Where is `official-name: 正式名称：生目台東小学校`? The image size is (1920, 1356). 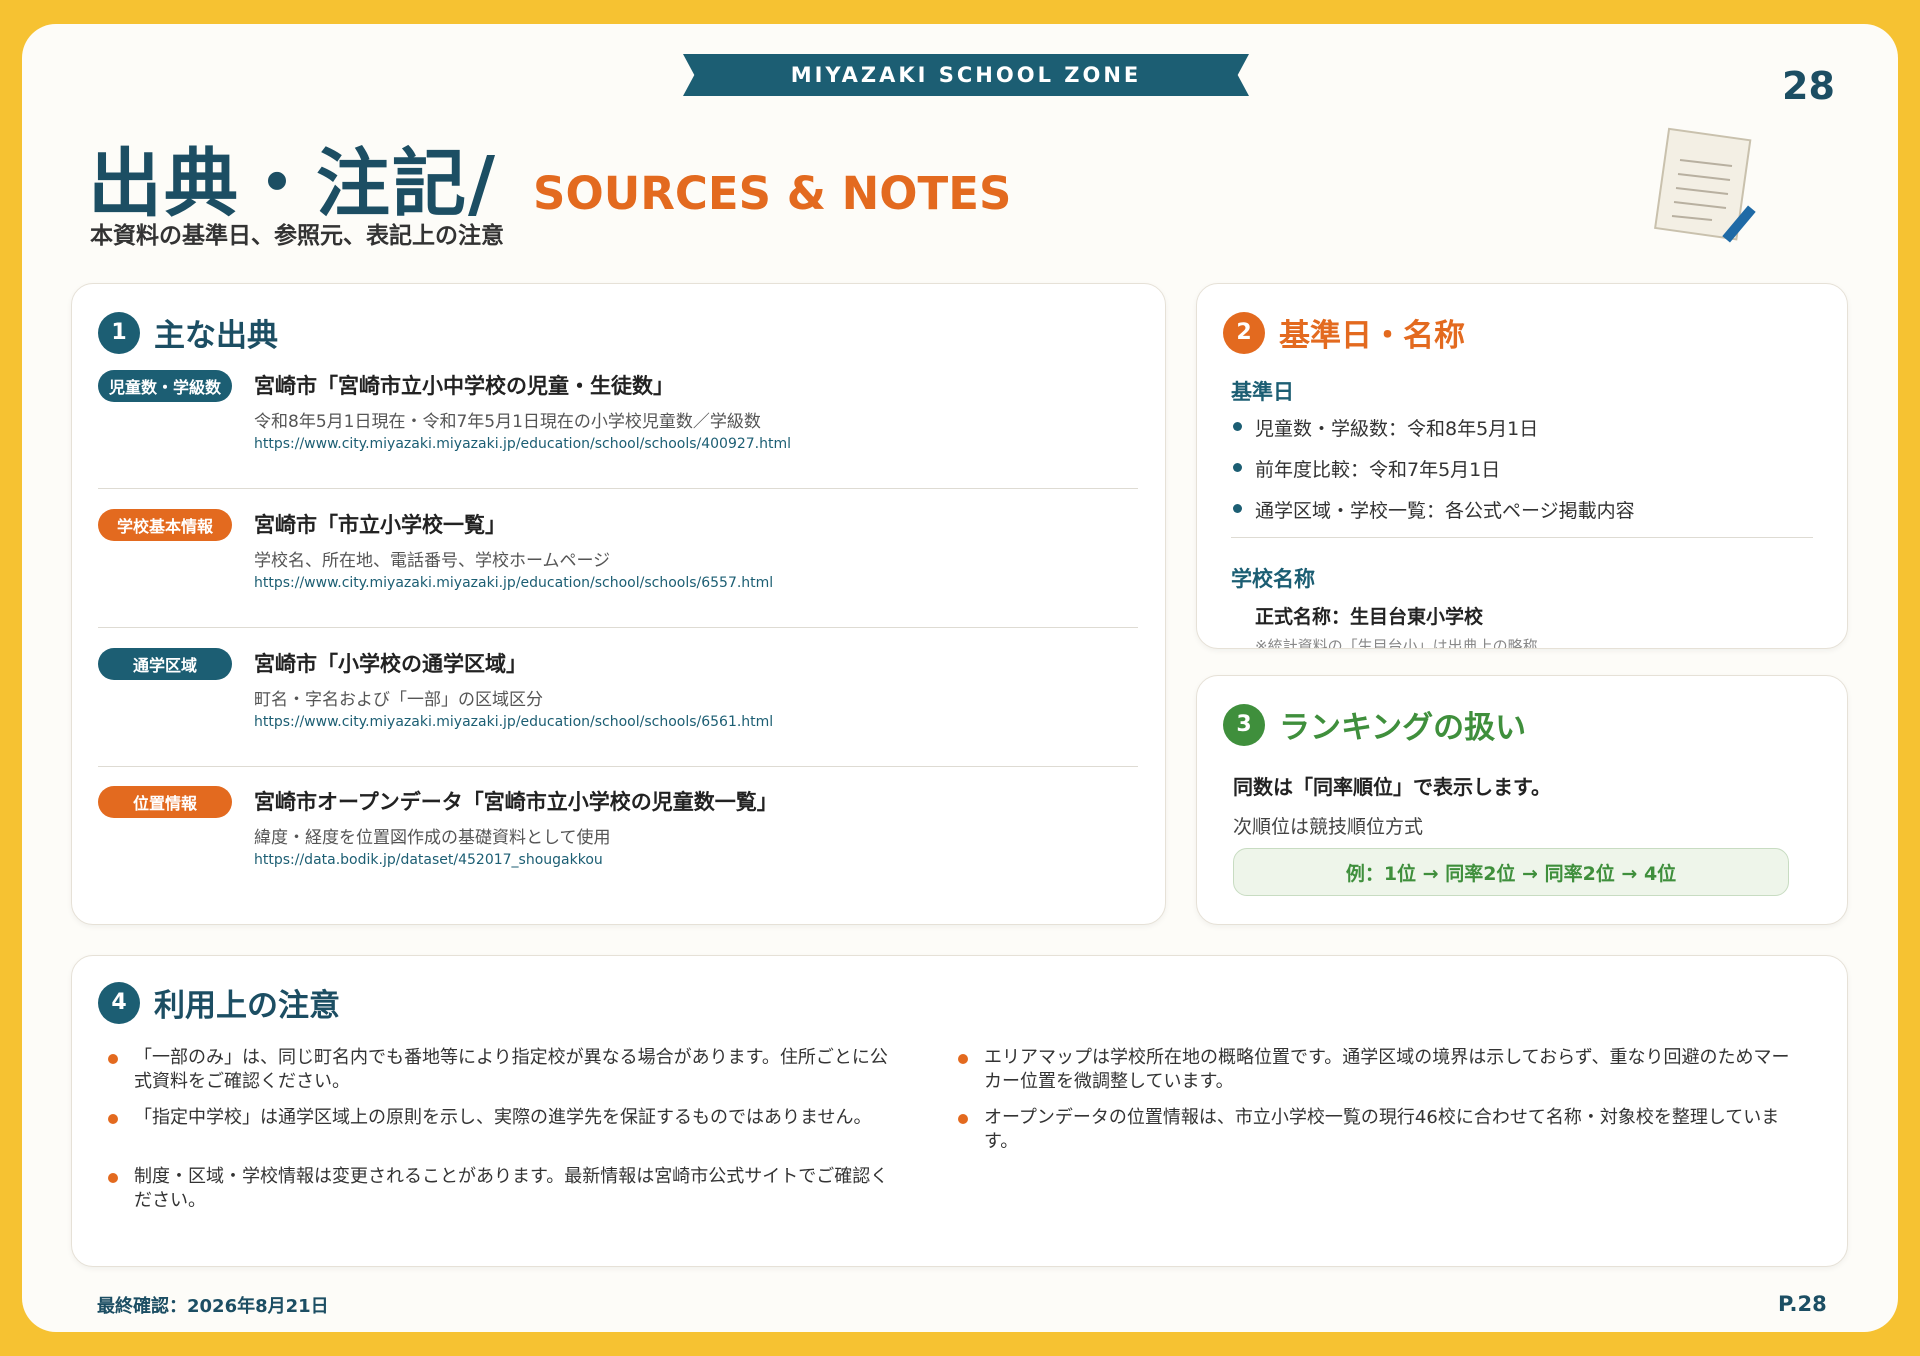 official-name: 正式名称：生目台東小学校 is located at coordinates (1369, 617).